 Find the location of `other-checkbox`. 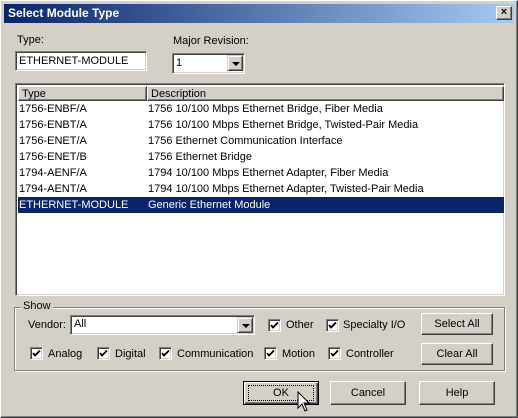

other-checkbox is located at coordinates (274, 325).